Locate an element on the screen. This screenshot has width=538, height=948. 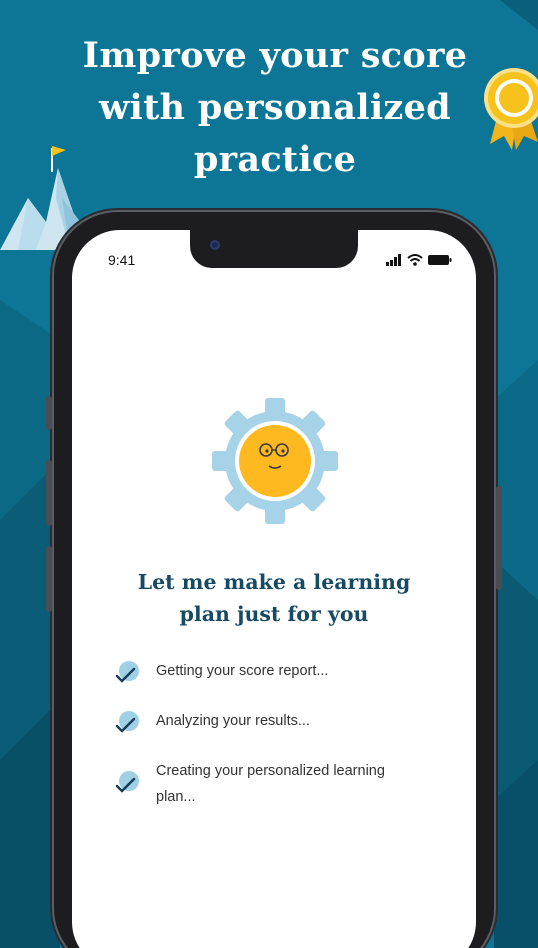
phone-volume-down is located at coordinates (49, 579).